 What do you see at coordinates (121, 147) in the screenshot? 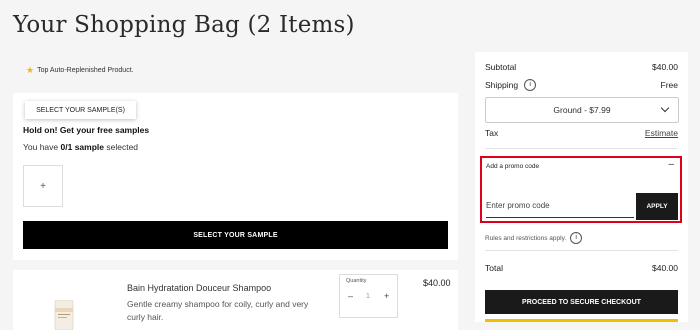
I see `samples-have-suffix: selected` at bounding box center [121, 147].